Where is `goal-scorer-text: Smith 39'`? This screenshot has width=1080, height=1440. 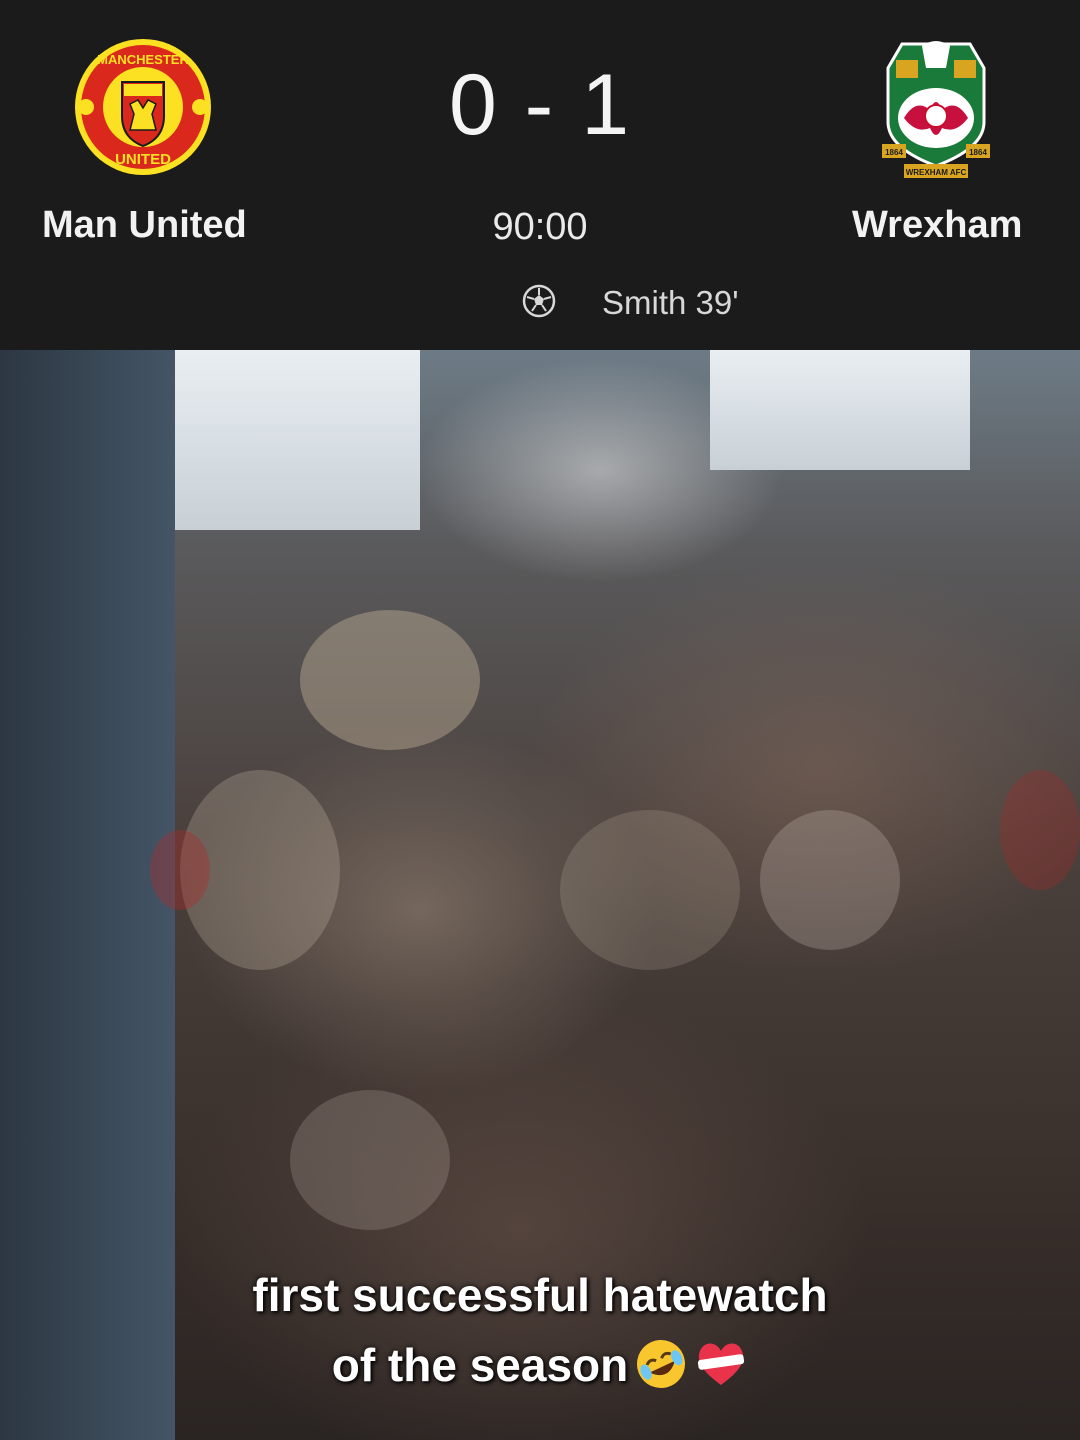 goal-scorer-text: Smith 39' is located at coordinates (670, 302).